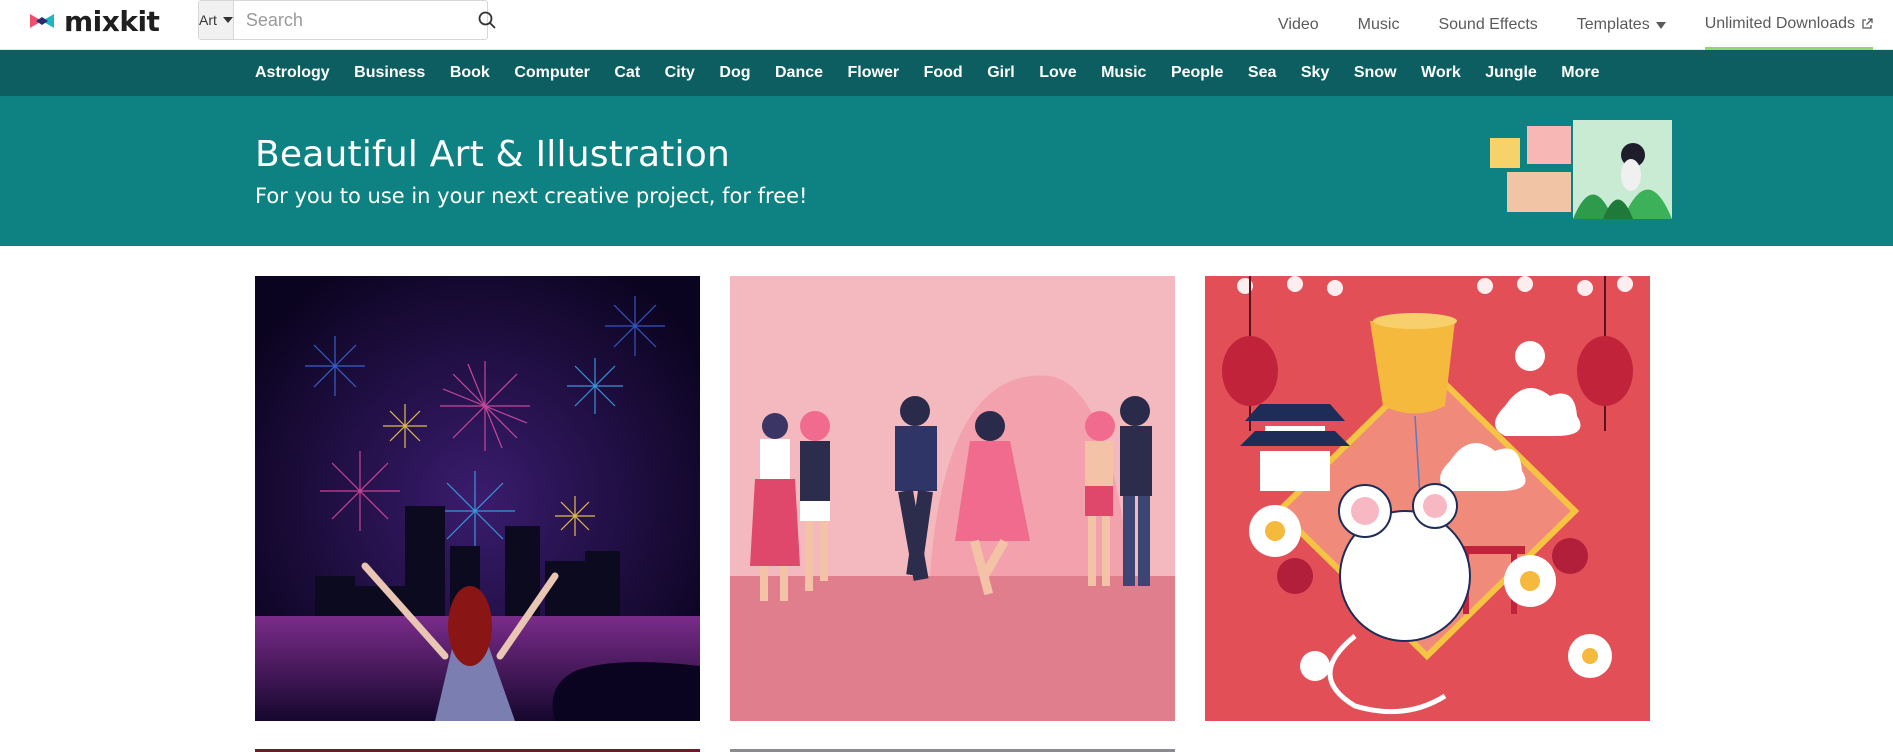 This screenshot has height=752, width=1893. I want to click on category-cat: Cat, so click(627, 73).